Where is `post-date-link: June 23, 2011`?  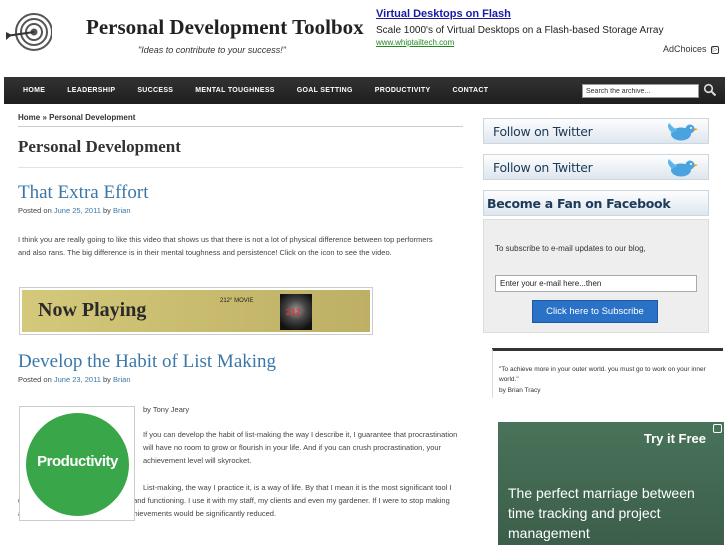 post-date-link: June 23, 2011 is located at coordinates (77, 379).